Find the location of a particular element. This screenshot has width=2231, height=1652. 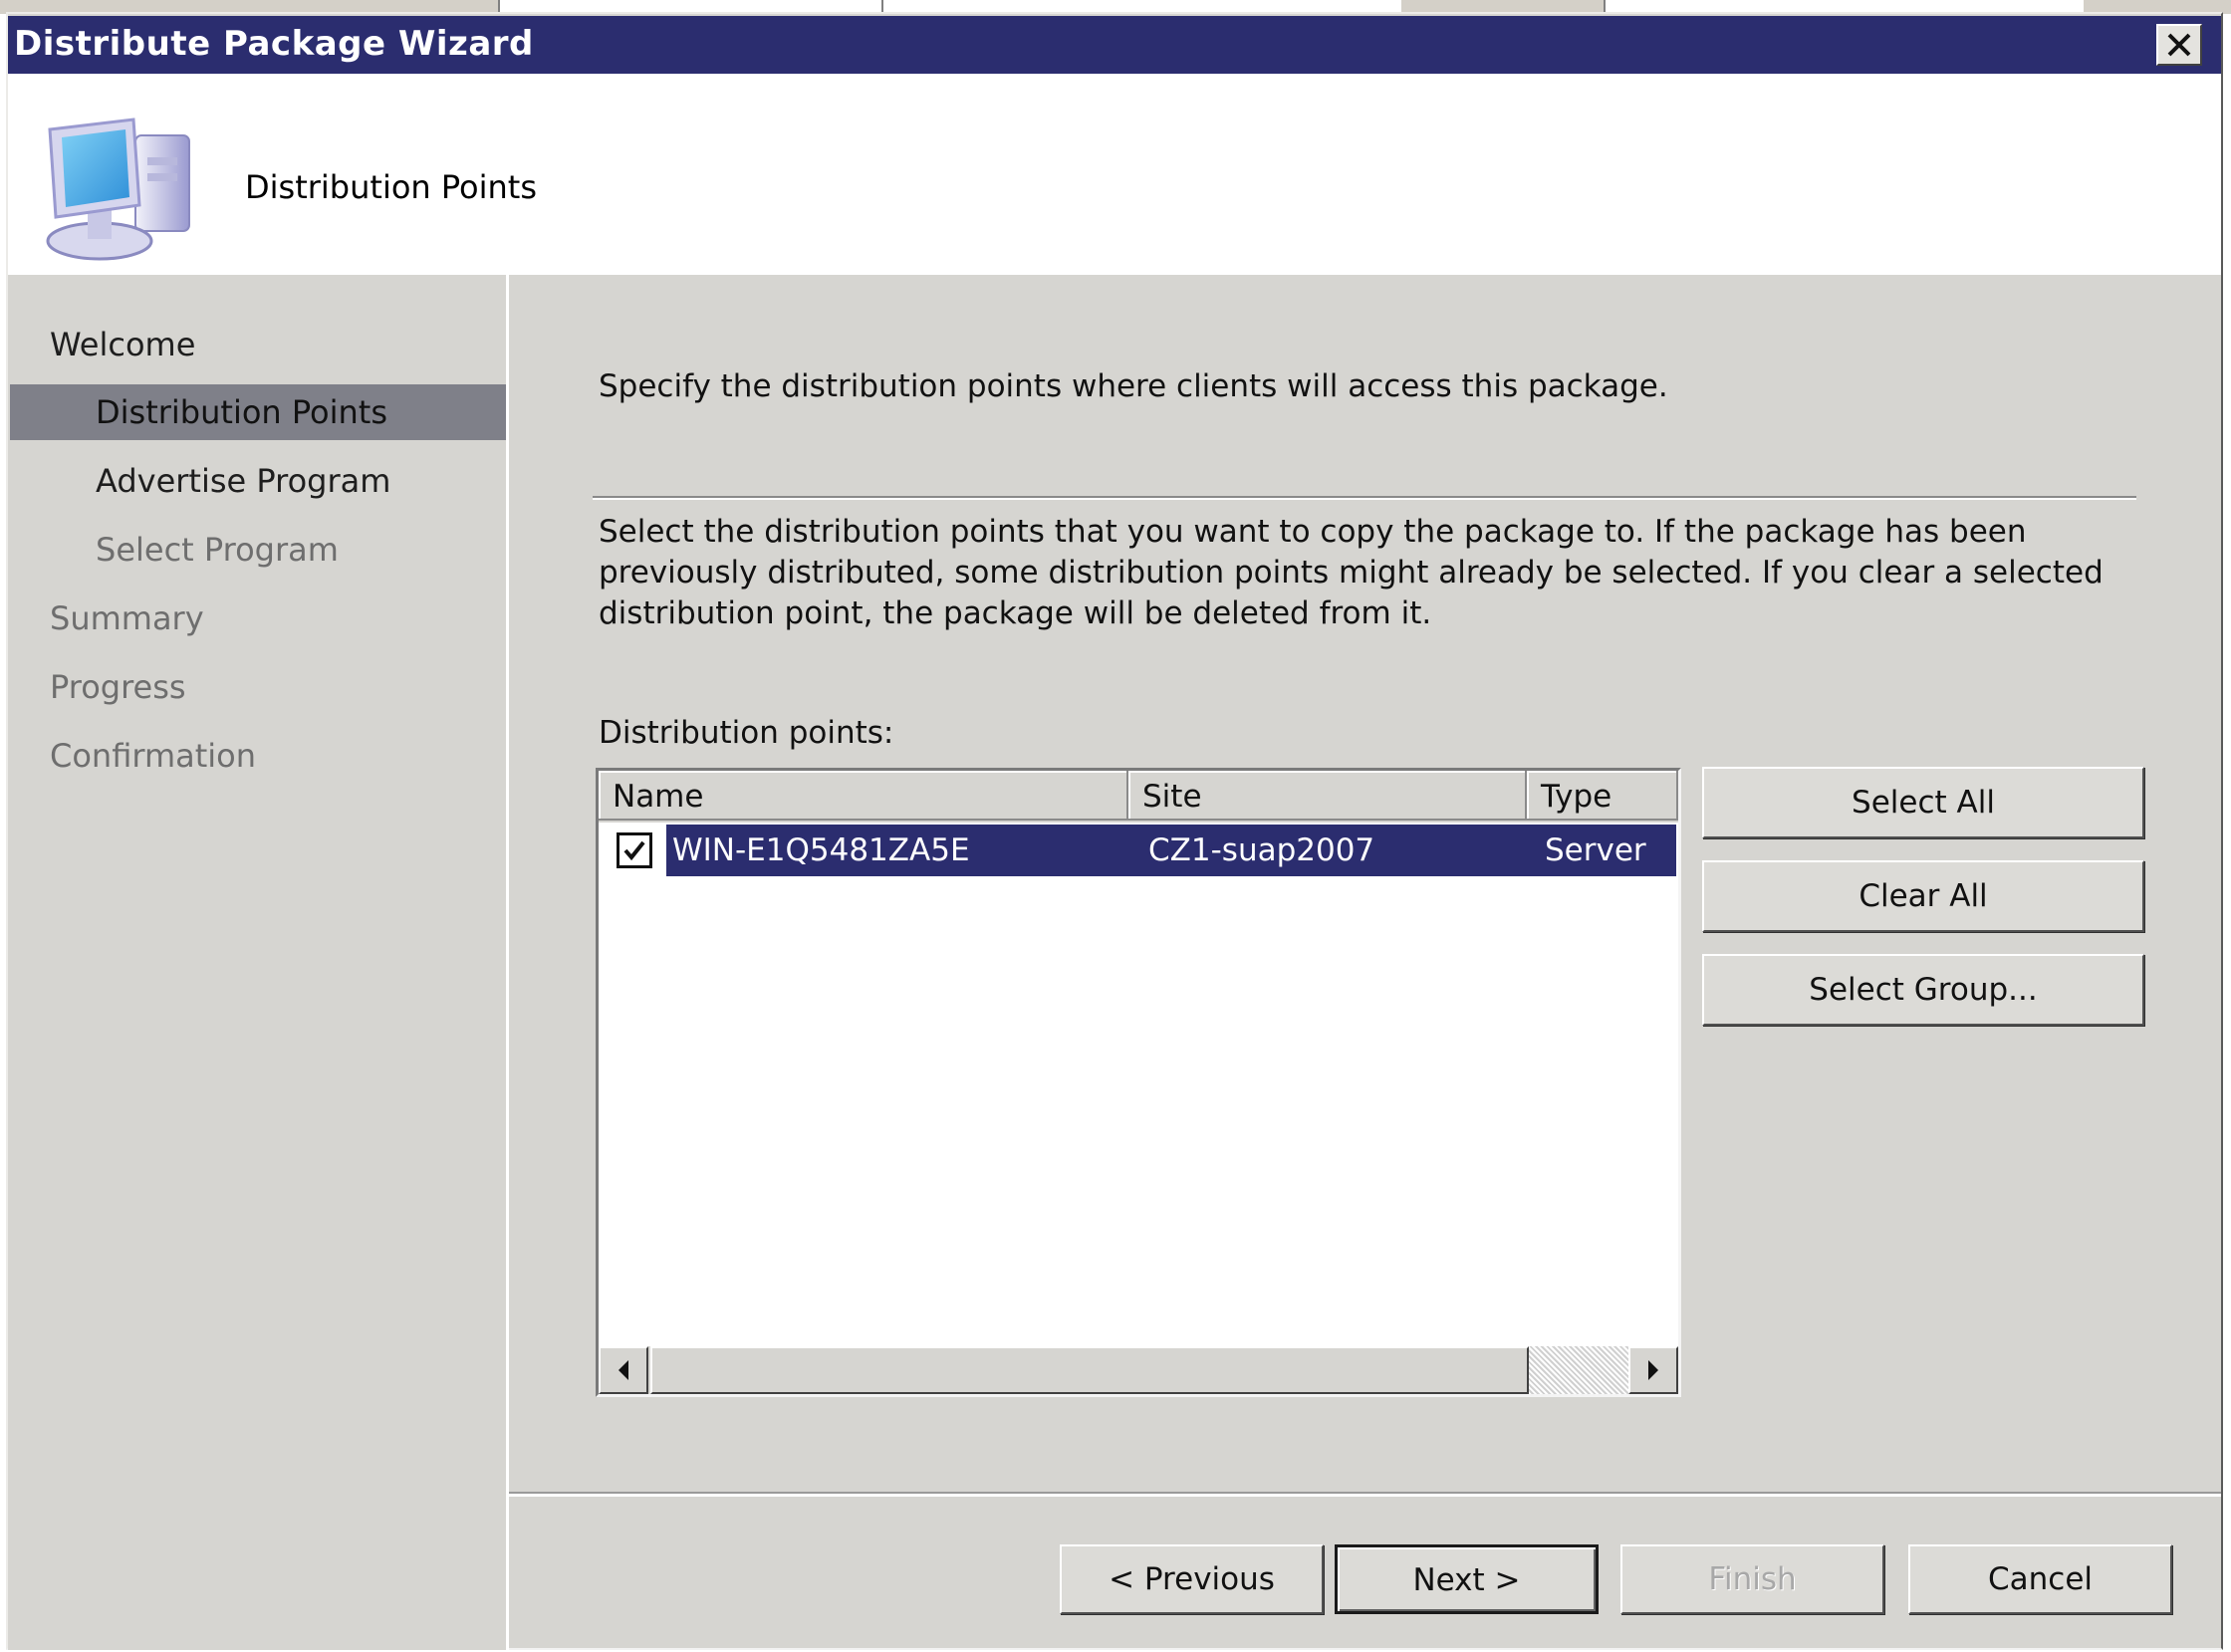

close-icon is located at coordinates (2179, 45).